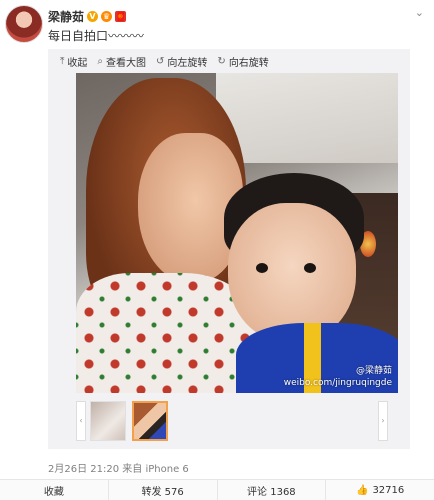  I want to click on post-menu-chevron-down-icon: ⌄, so click(419, 12).